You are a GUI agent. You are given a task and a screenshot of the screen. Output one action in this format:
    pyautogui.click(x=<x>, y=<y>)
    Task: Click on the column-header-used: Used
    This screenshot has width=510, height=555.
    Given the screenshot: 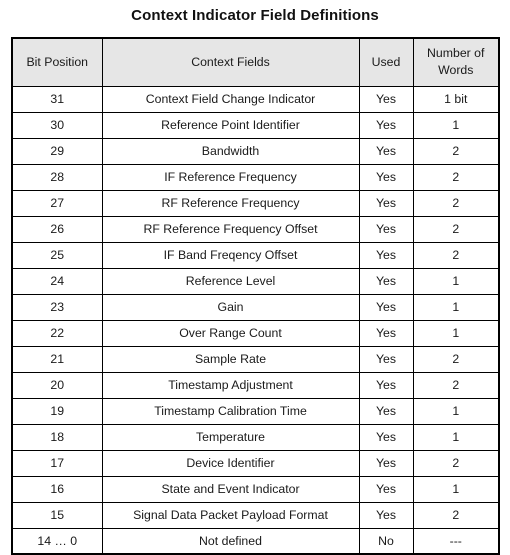 What is the action you would take?
    pyautogui.click(x=386, y=62)
    